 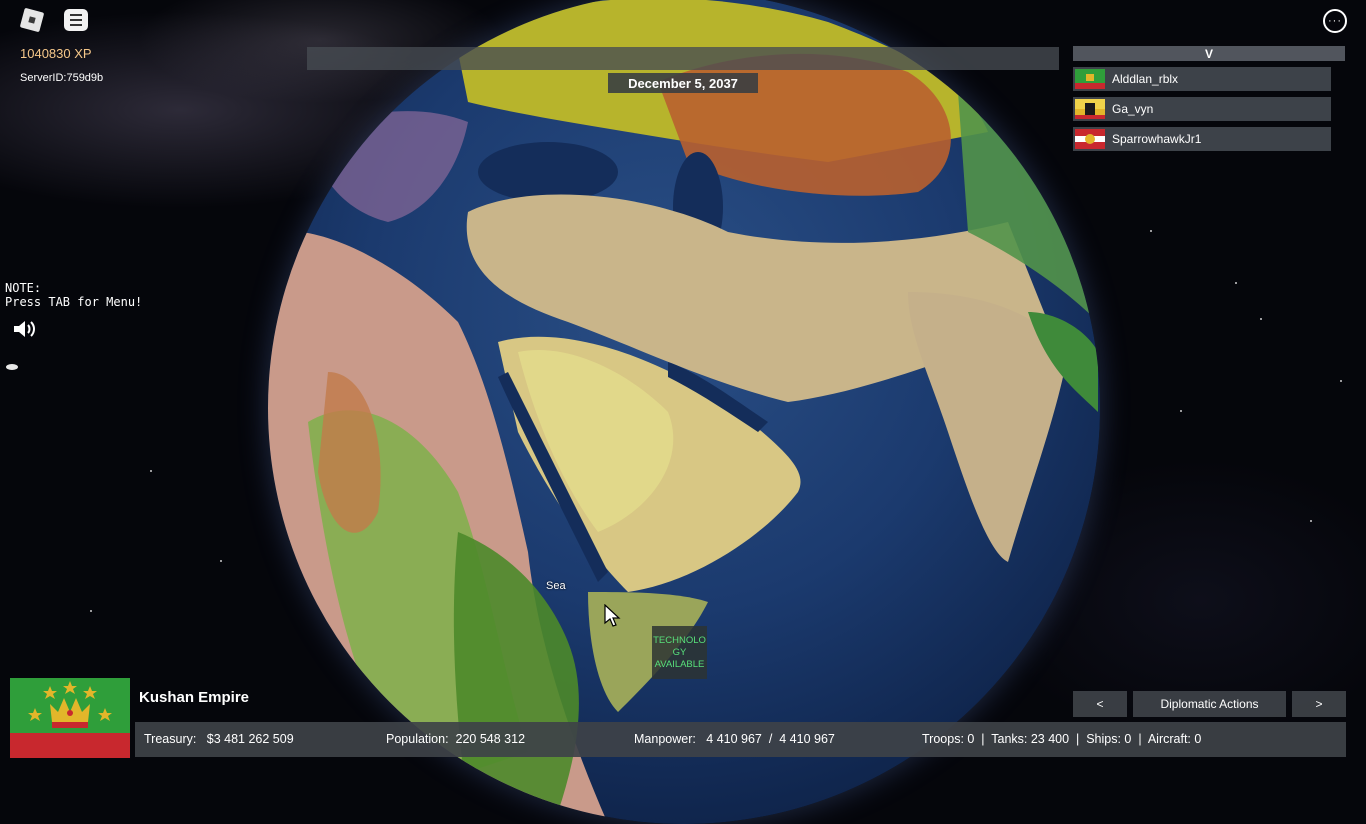 What do you see at coordinates (170, 739) in the screenshot?
I see `treasury-label: Treasury:` at bounding box center [170, 739].